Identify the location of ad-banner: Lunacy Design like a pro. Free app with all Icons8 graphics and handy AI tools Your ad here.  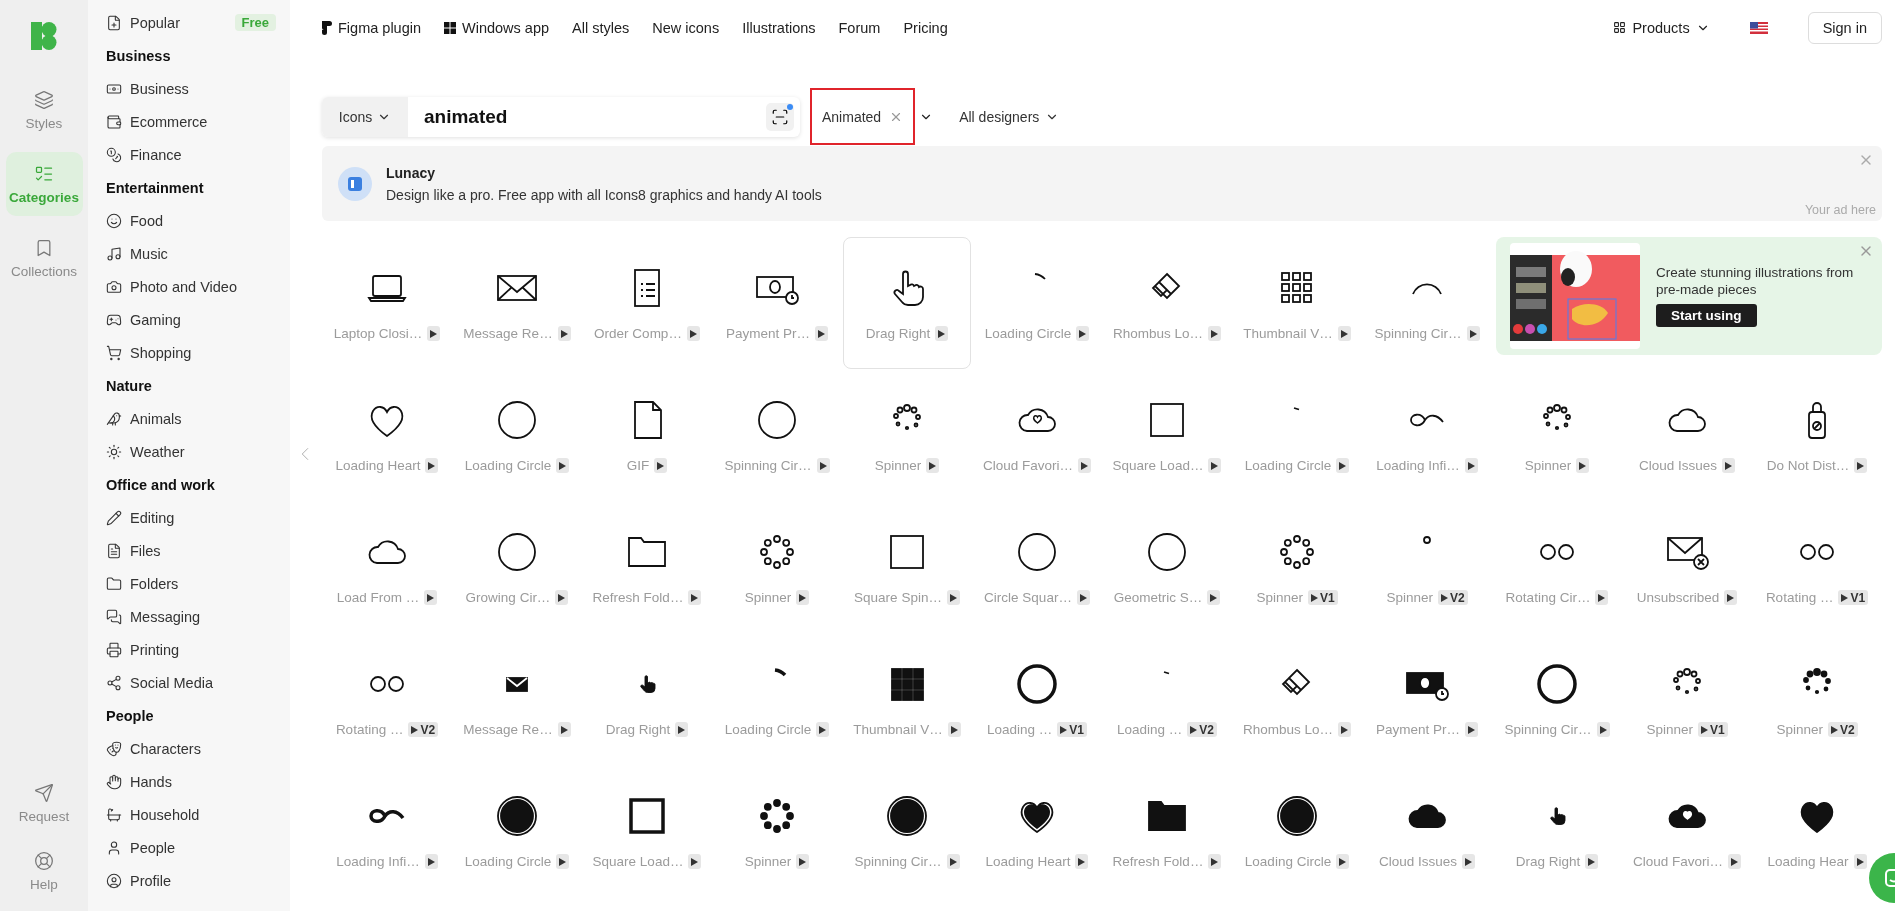
(1102, 183).